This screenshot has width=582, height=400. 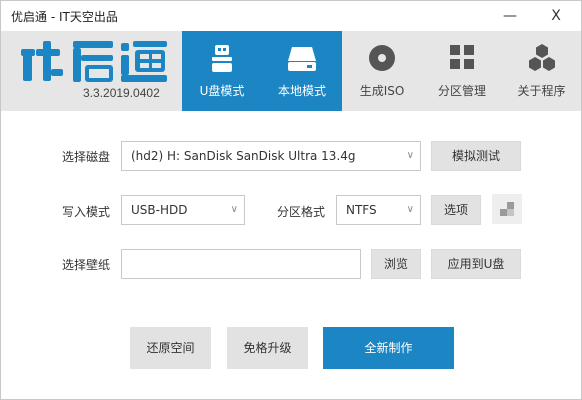 What do you see at coordinates (388, 348) in the screenshot?
I see `create-new-button: 全新制作` at bounding box center [388, 348].